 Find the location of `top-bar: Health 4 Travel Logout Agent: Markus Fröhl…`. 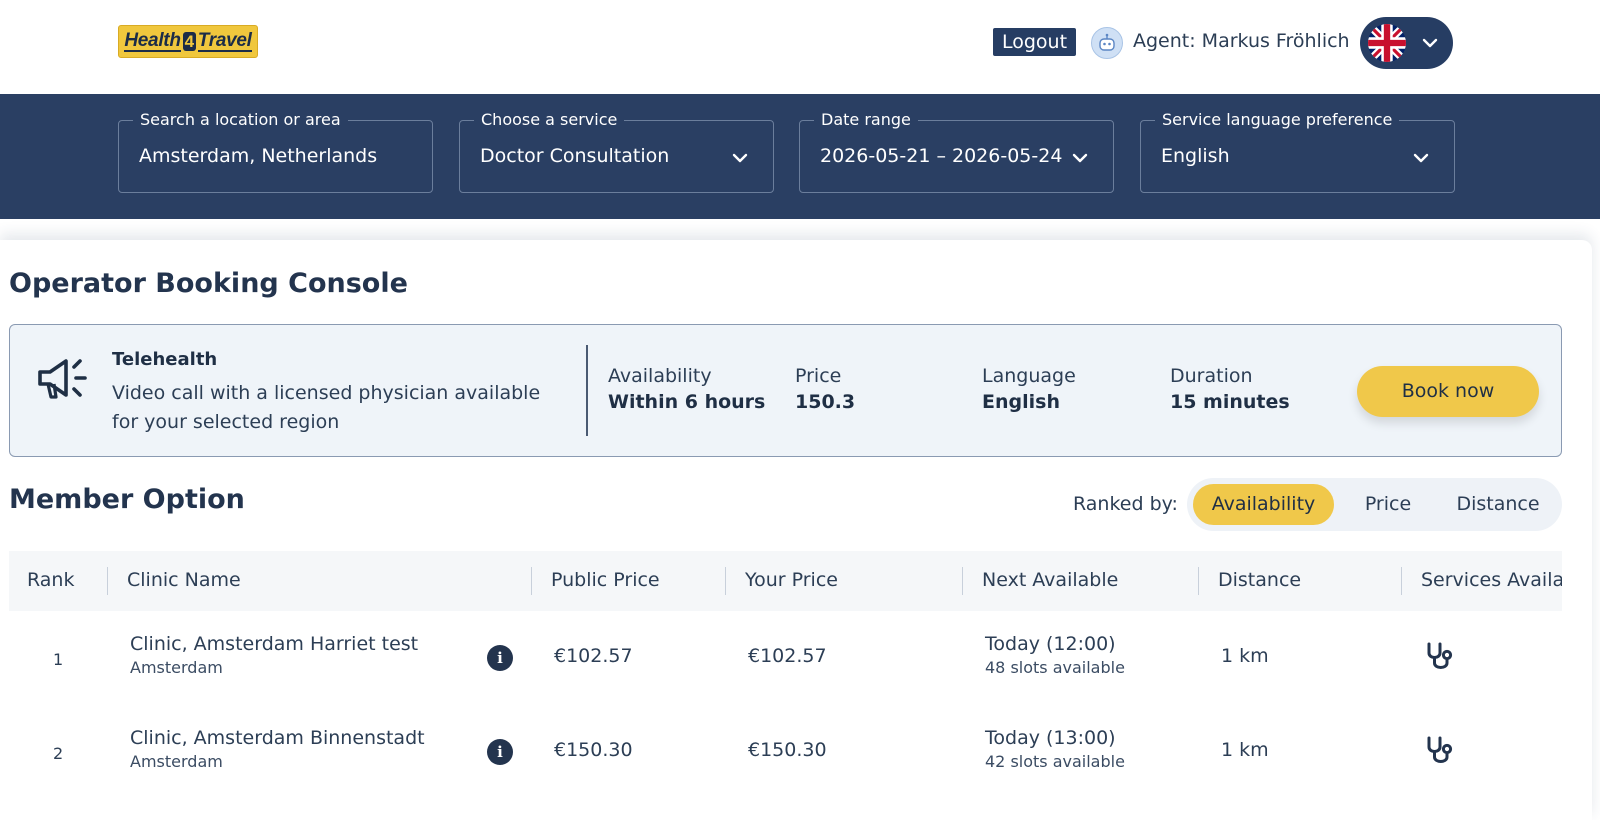

top-bar: Health 4 Travel Logout Agent: Markus Fröhl… is located at coordinates (800, 47).